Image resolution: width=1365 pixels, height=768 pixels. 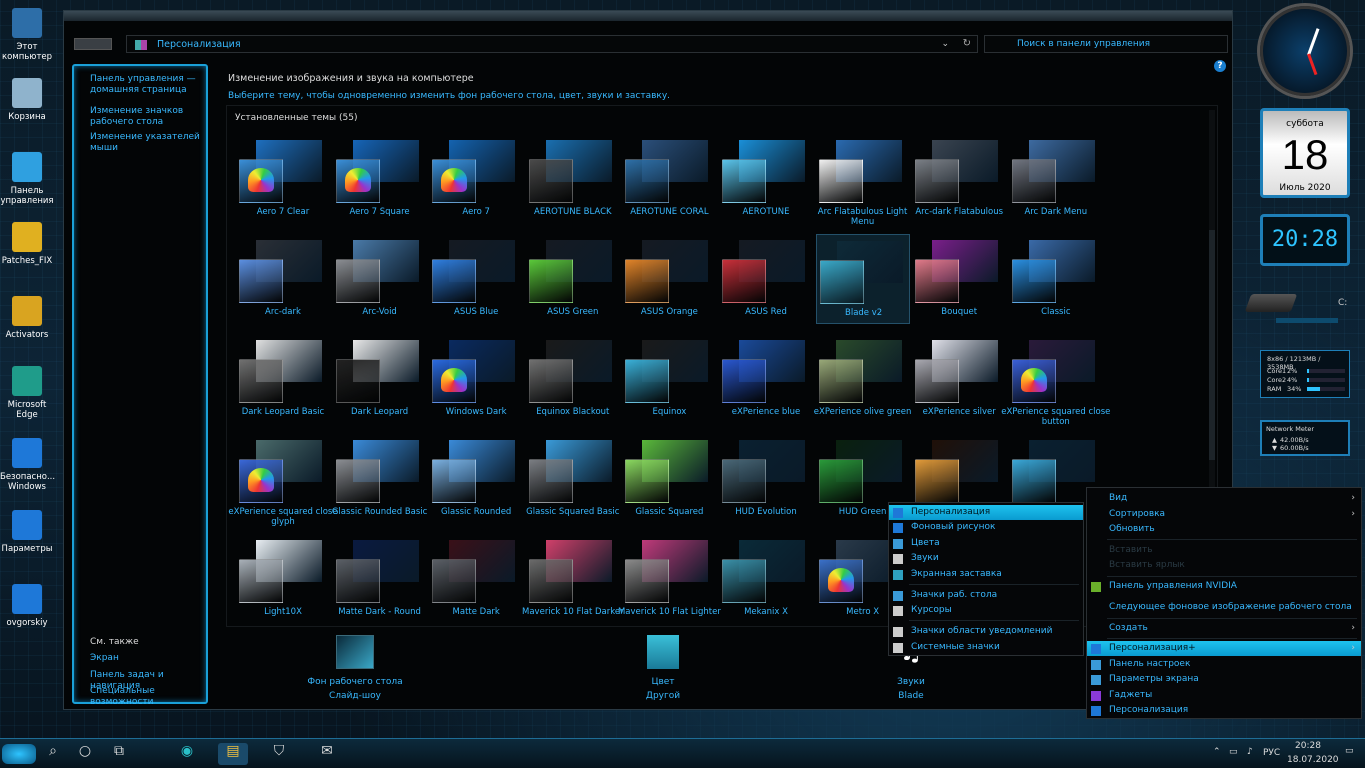 I want to click on menu-item: Панель настроек, so click(x=1224, y=664).